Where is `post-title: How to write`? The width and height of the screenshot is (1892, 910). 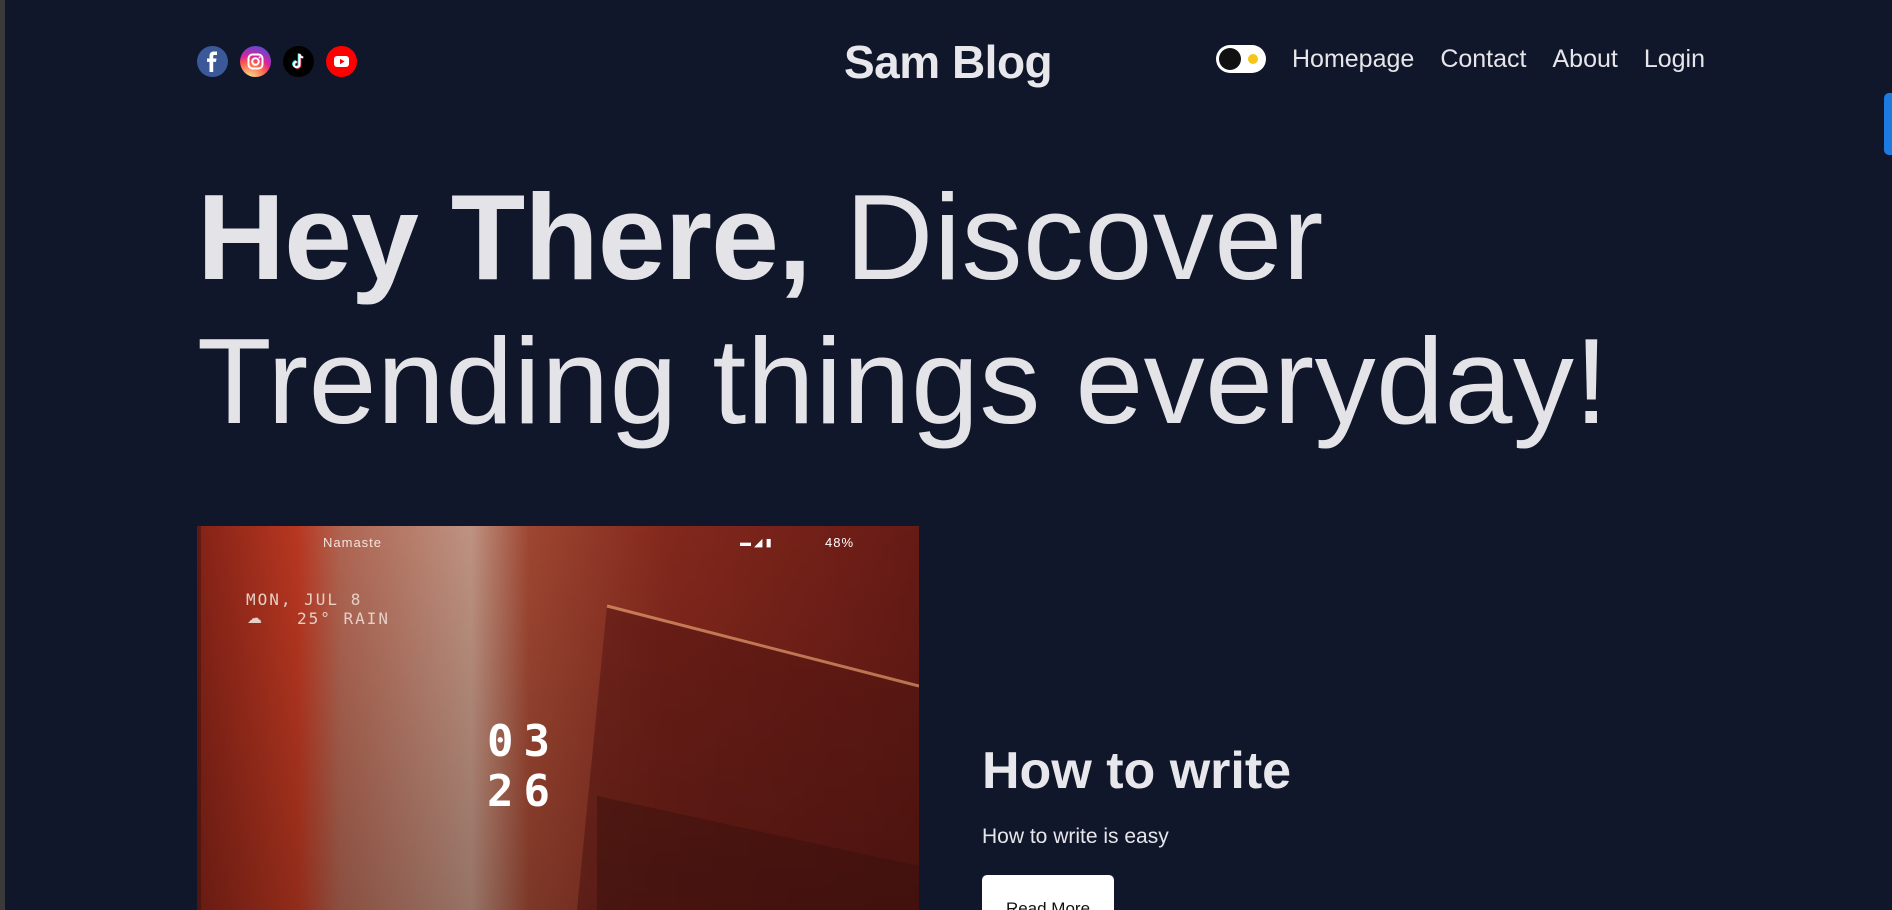
post-title: How to write is located at coordinates (1136, 771).